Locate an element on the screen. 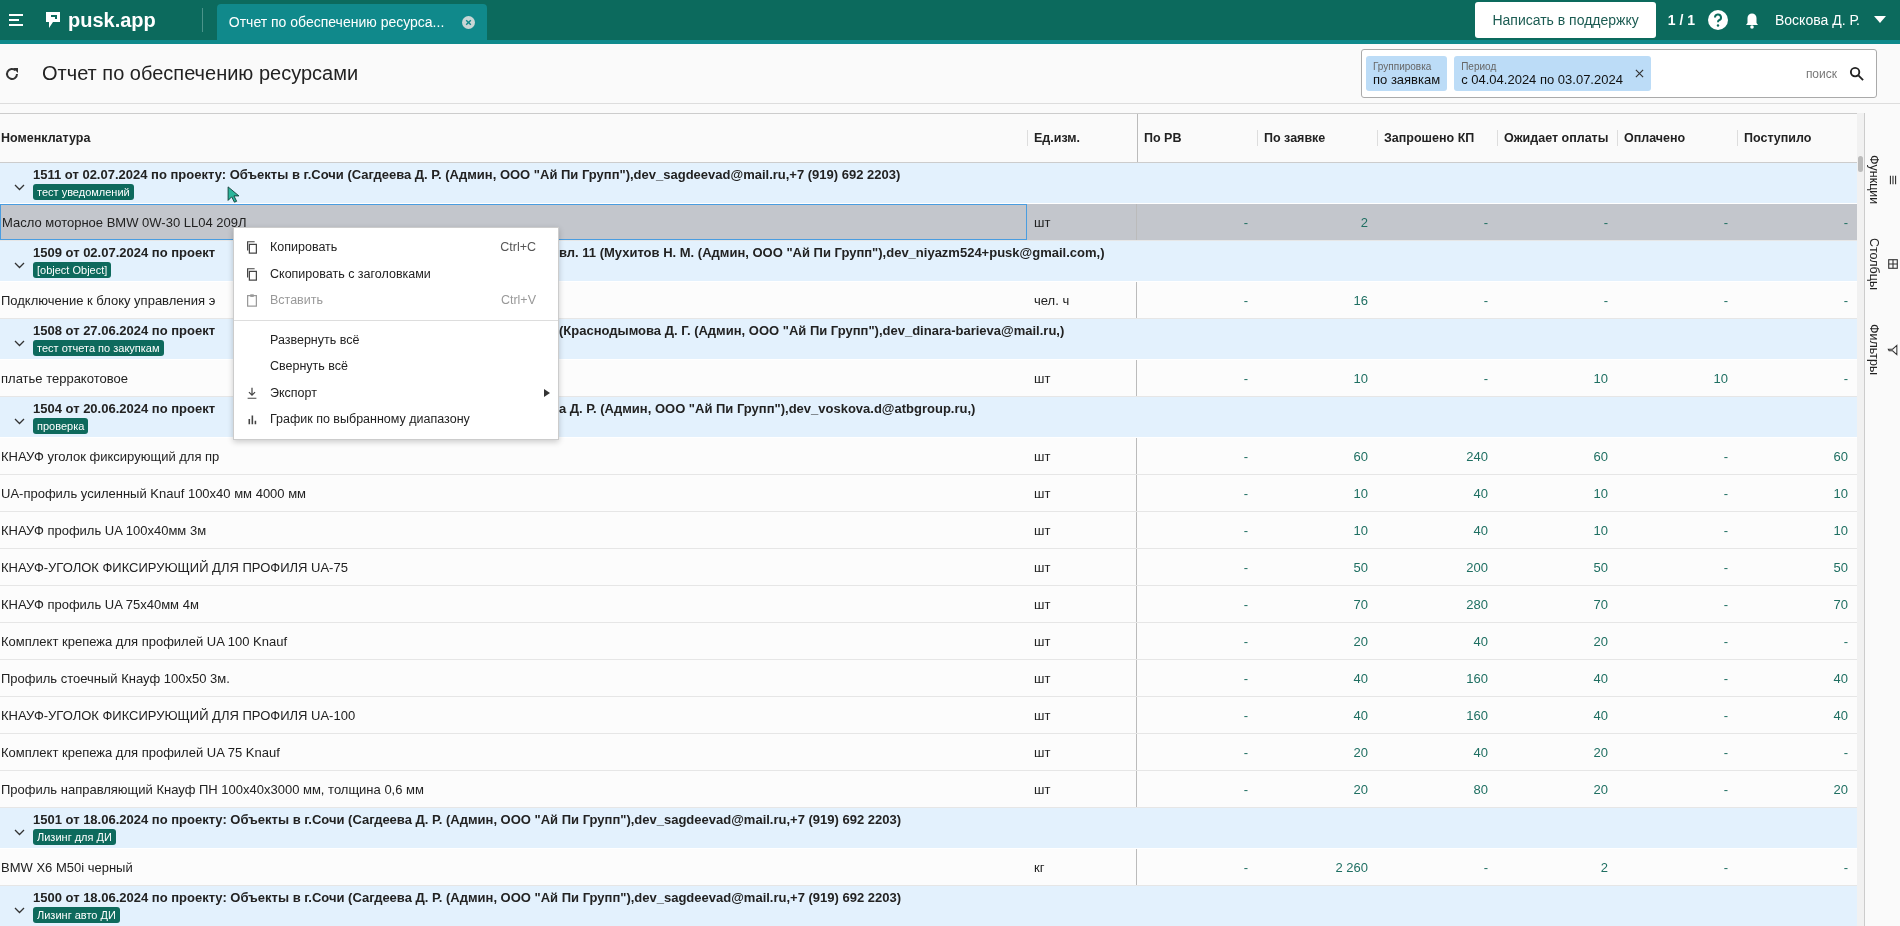 Image resolution: width=1900 pixels, height=926 pixels. search-field: поиск is located at coordinates (1817, 73).